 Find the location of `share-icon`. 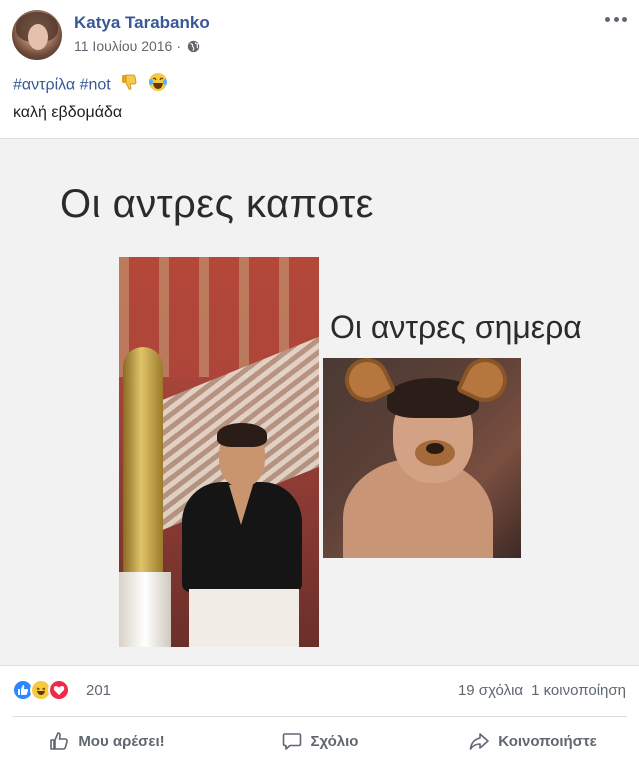

share-icon is located at coordinates (479, 741).